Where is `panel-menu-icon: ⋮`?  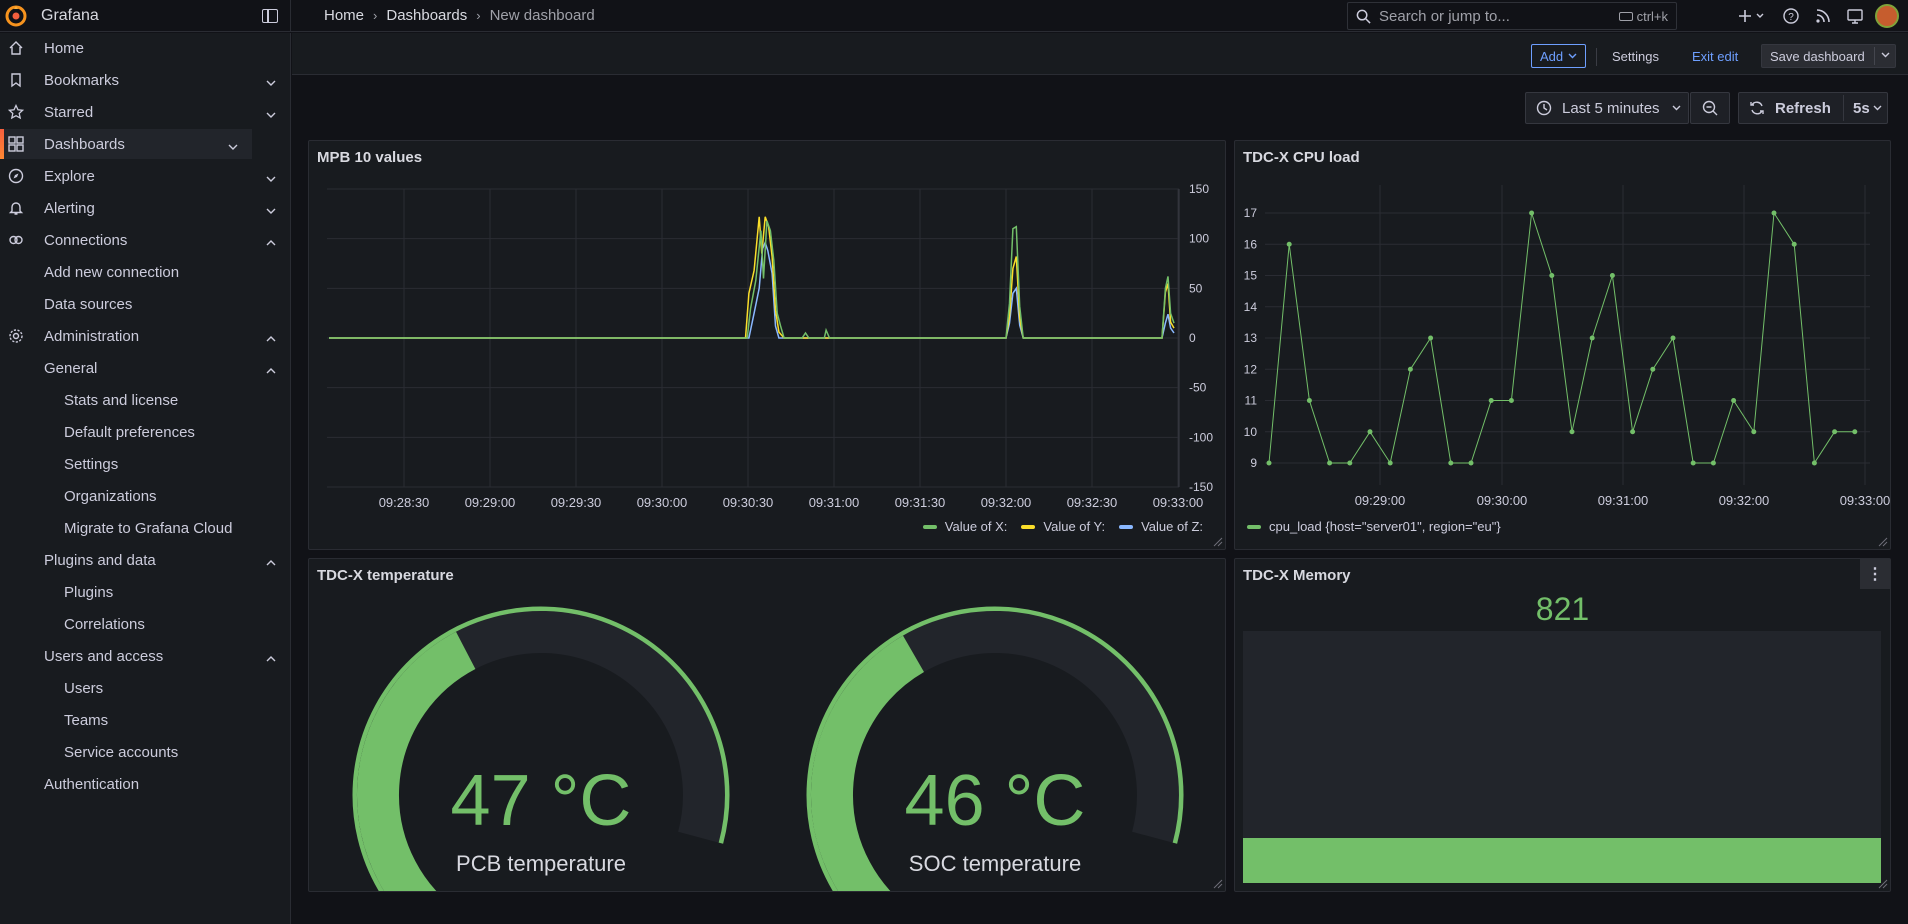 panel-menu-icon: ⋮ is located at coordinates (1875, 574).